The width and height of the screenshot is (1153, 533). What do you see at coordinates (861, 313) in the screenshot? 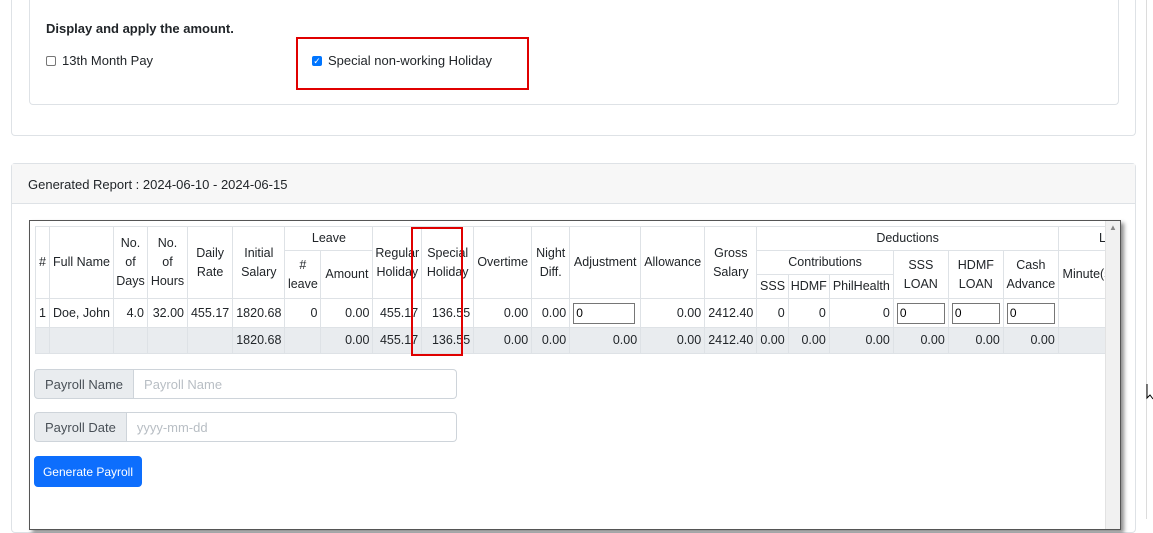
I see `cell-philhealth: 0` at bounding box center [861, 313].